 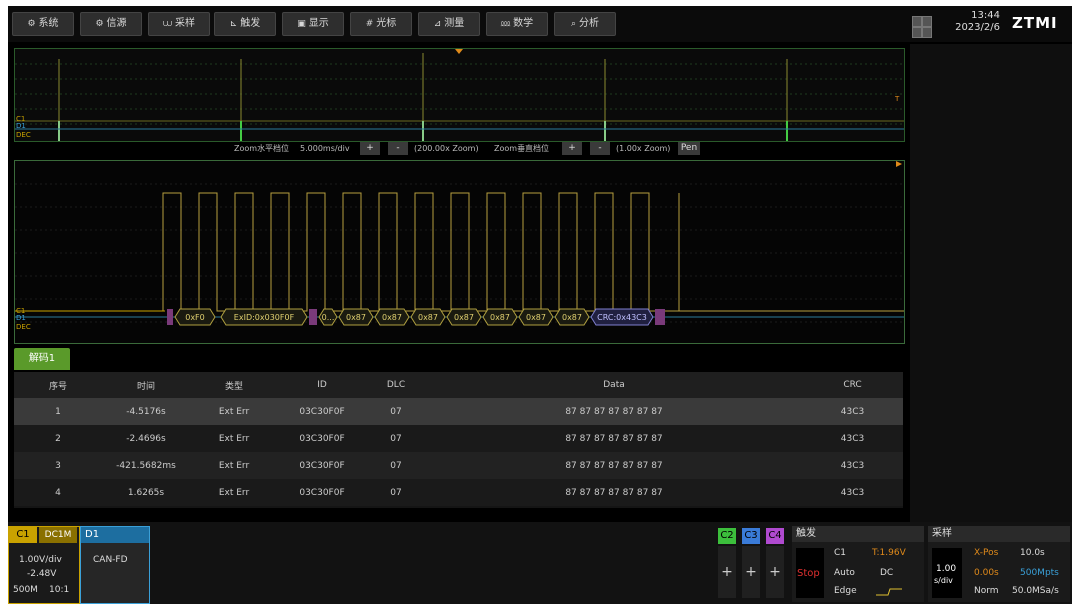 What do you see at coordinates (775, 572) in the screenshot?
I see `add-channel-c4-button: +` at bounding box center [775, 572].